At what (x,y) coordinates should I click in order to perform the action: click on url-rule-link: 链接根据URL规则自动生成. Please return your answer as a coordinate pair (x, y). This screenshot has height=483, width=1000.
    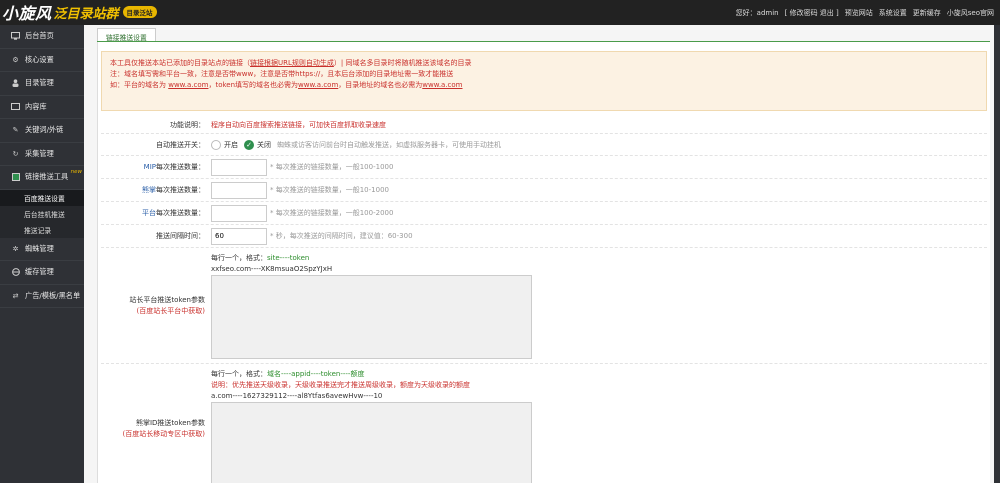
    Looking at the image, I should click on (292, 63).